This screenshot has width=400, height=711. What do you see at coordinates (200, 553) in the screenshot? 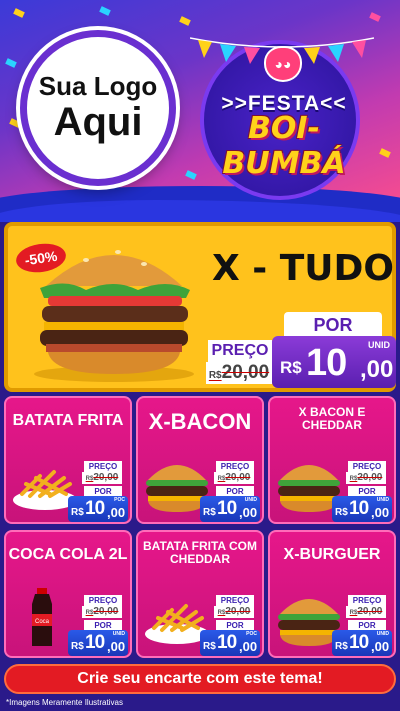
I see `product-title: BATATA FRITA COM CHEDDAR` at bounding box center [200, 553].